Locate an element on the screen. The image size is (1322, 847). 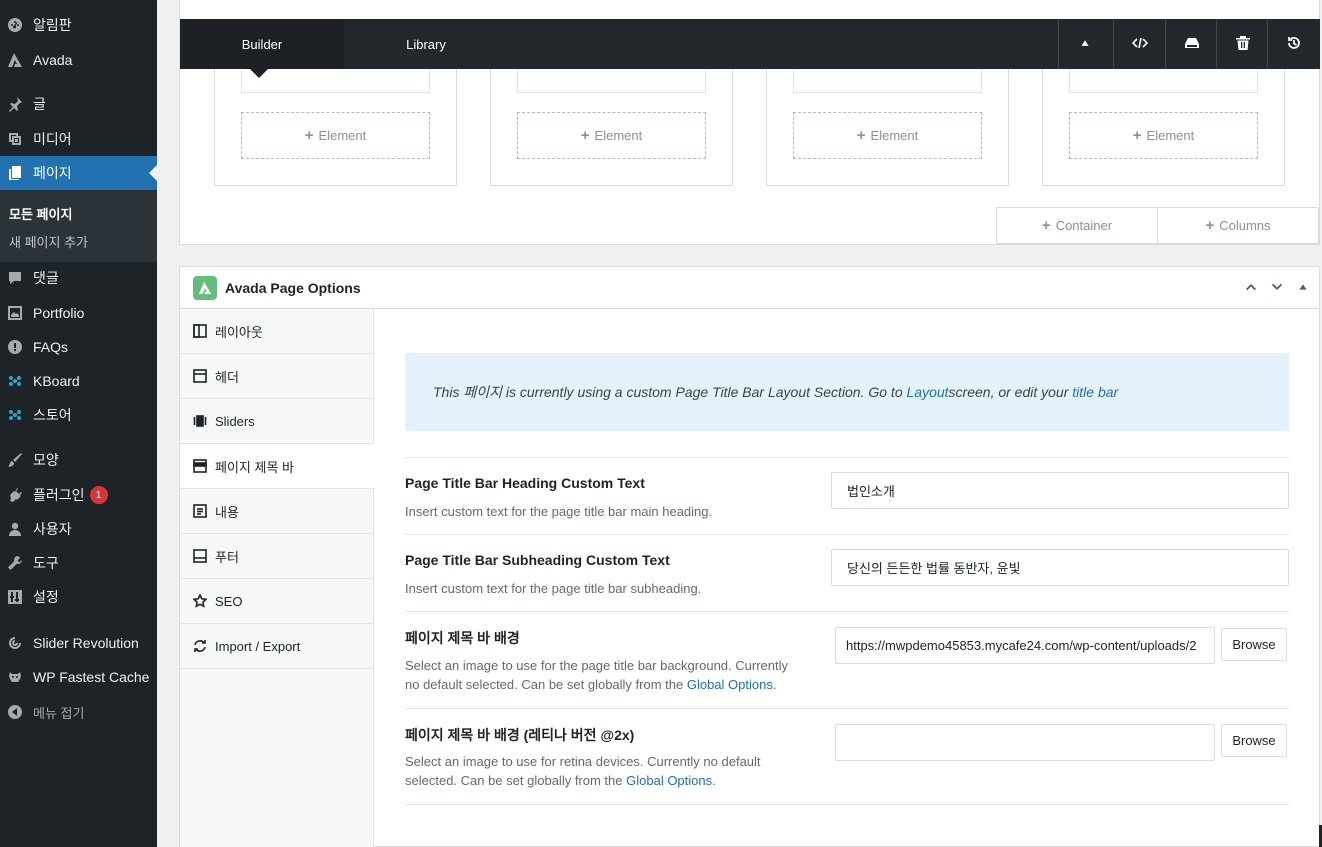
move-up-icon is located at coordinates (1251, 287).